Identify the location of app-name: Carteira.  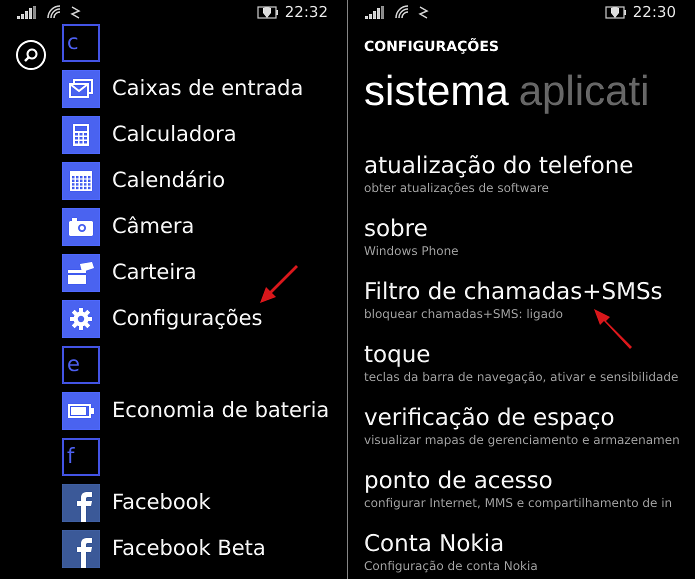
(154, 272).